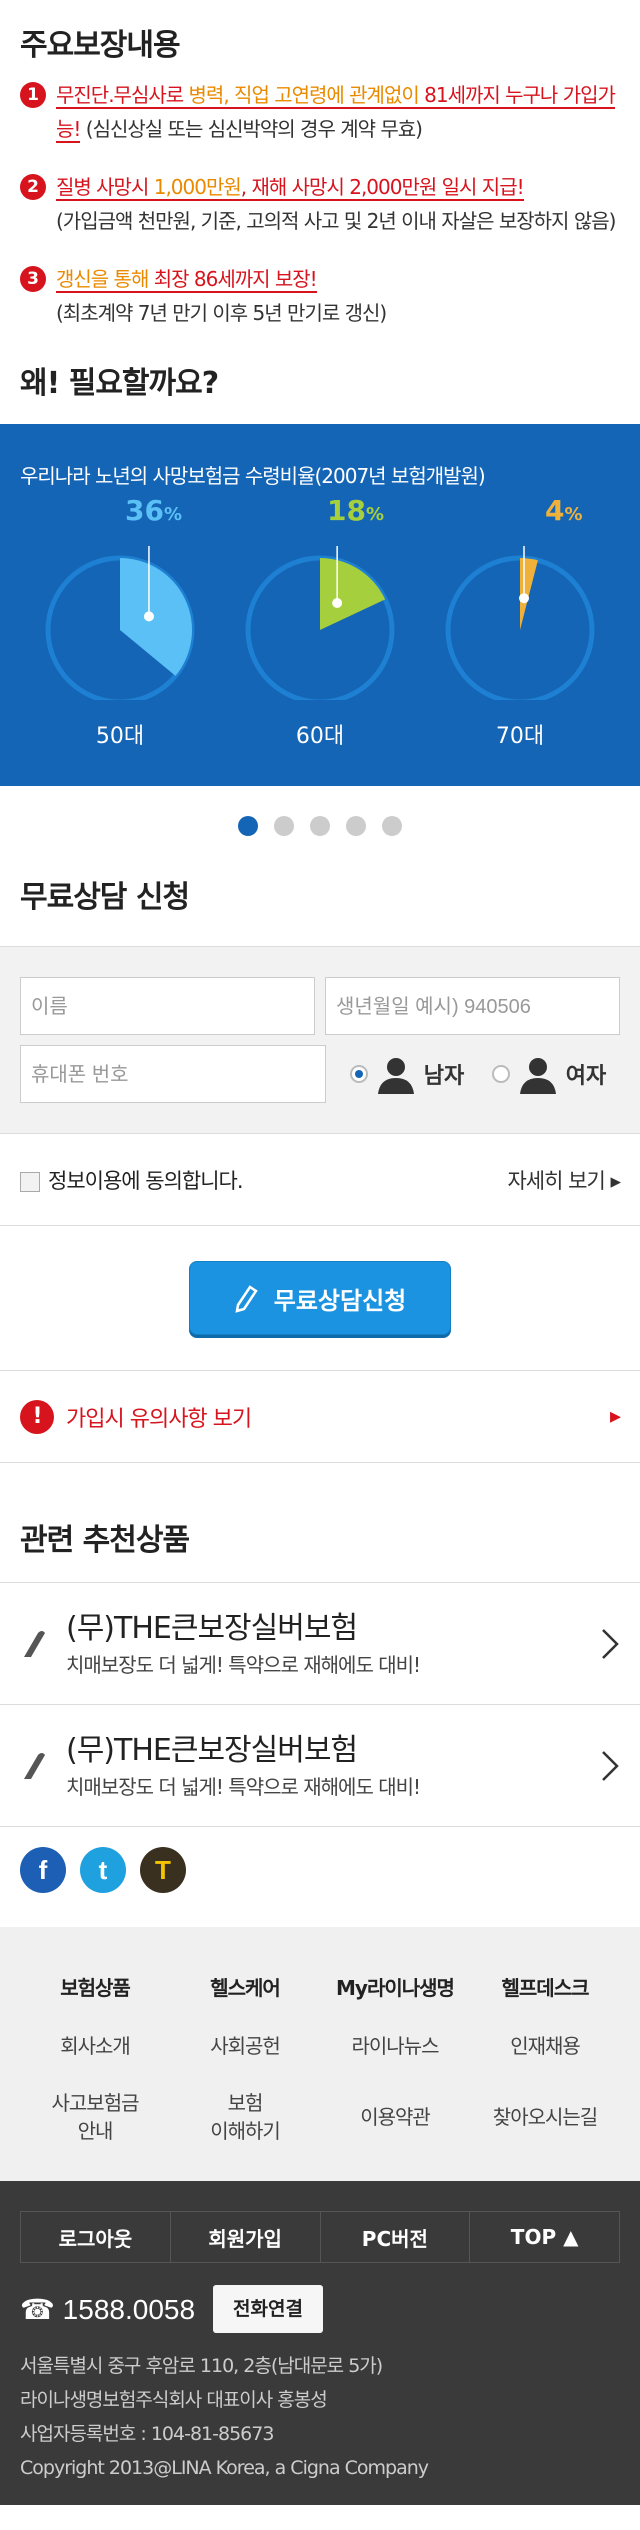 The image size is (640, 2530). Describe the element at coordinates (95, 1986) in the screenshot. I see `footer-menu-item: 보험상품` at that location.